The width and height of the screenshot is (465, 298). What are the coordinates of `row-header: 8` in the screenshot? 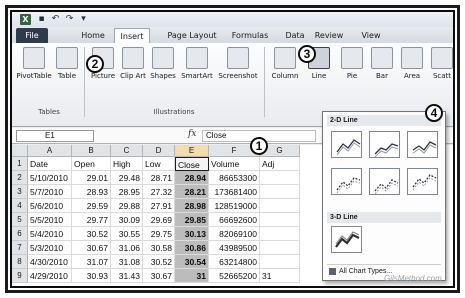 It's located at (20, 262).